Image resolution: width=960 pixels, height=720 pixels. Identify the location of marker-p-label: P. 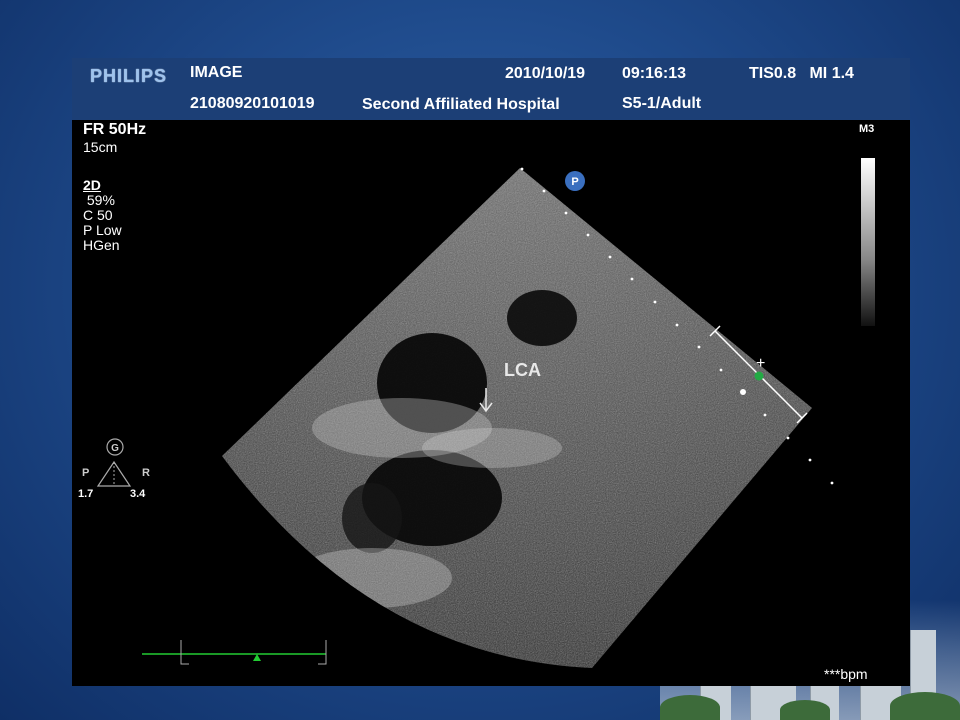
(574, 182).